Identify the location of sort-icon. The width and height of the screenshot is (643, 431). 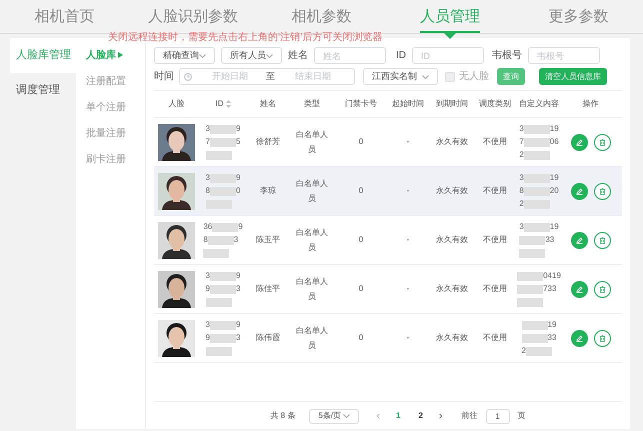
(228, 104).